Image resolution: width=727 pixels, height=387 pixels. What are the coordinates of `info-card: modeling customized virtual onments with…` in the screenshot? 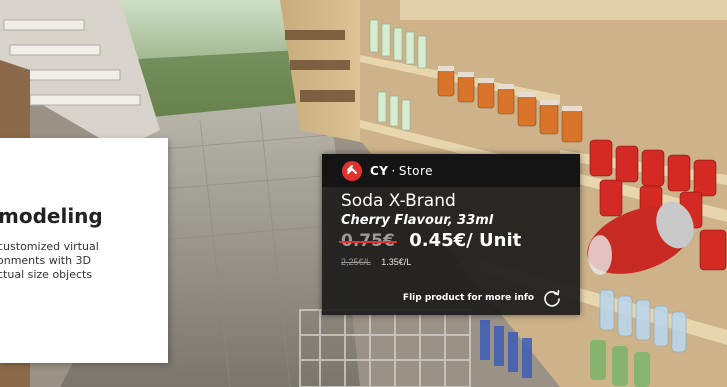 It's located at (84, 250).